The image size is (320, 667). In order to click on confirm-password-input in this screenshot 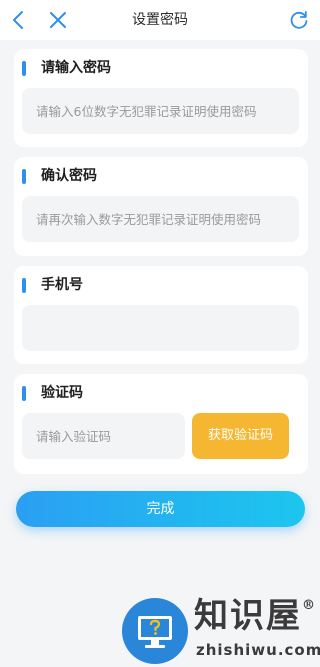, I will do `click(160, 219)`.